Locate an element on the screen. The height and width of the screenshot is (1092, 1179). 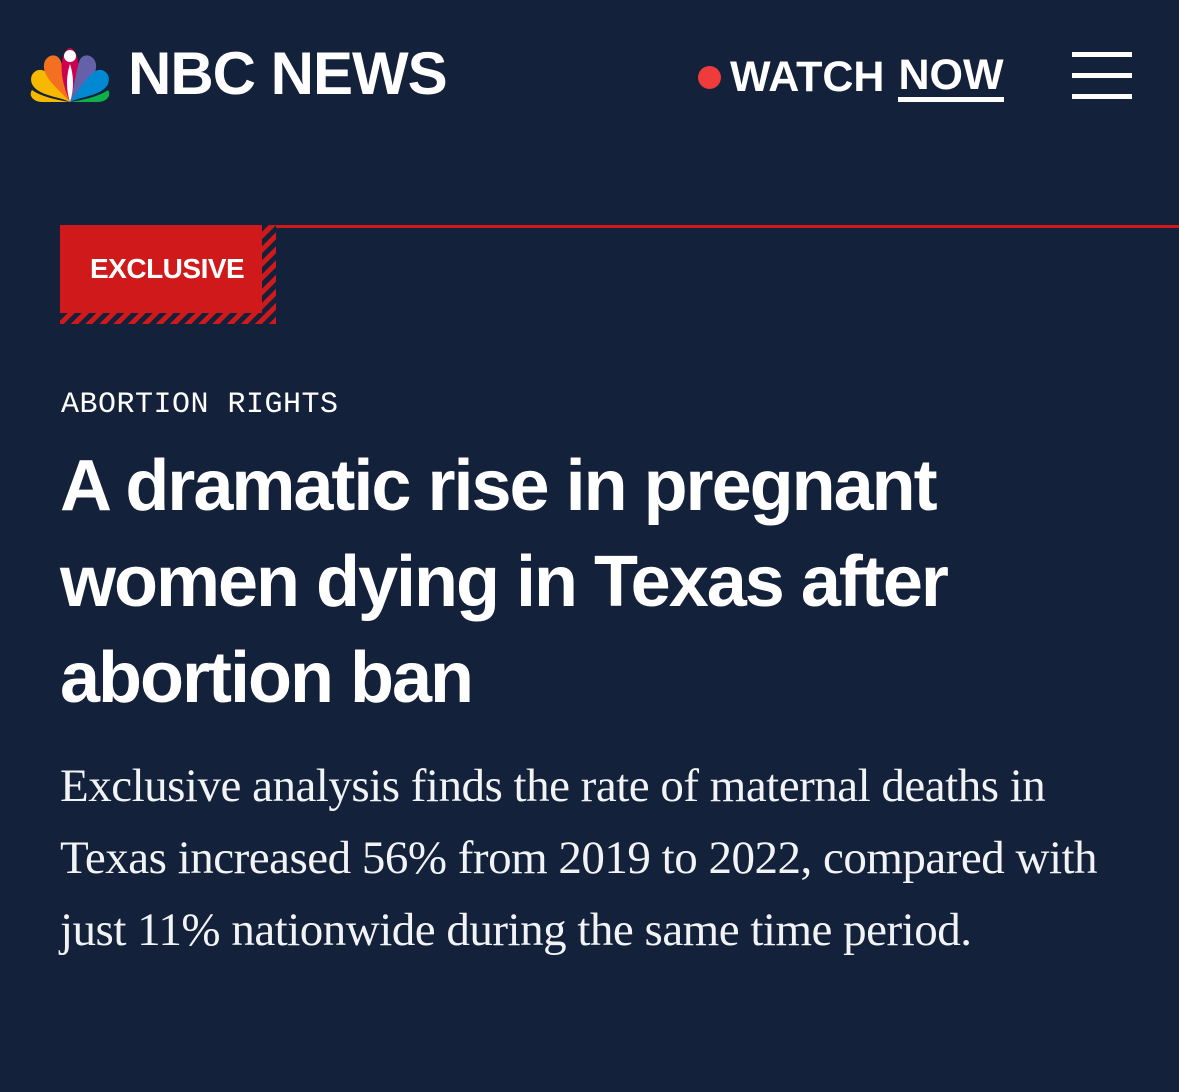
exclusive-badge: EXCLUSIVE is located at coordinates (168, 274).